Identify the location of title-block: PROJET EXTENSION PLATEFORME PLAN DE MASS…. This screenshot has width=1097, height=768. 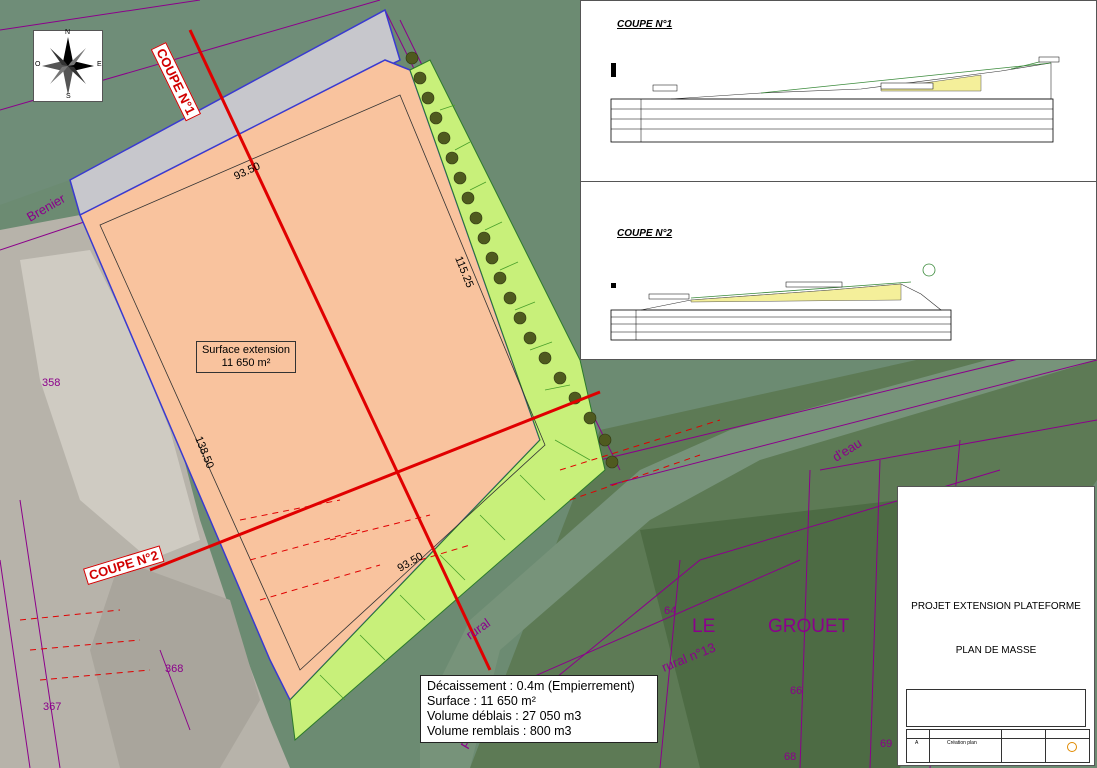
(996, 626).